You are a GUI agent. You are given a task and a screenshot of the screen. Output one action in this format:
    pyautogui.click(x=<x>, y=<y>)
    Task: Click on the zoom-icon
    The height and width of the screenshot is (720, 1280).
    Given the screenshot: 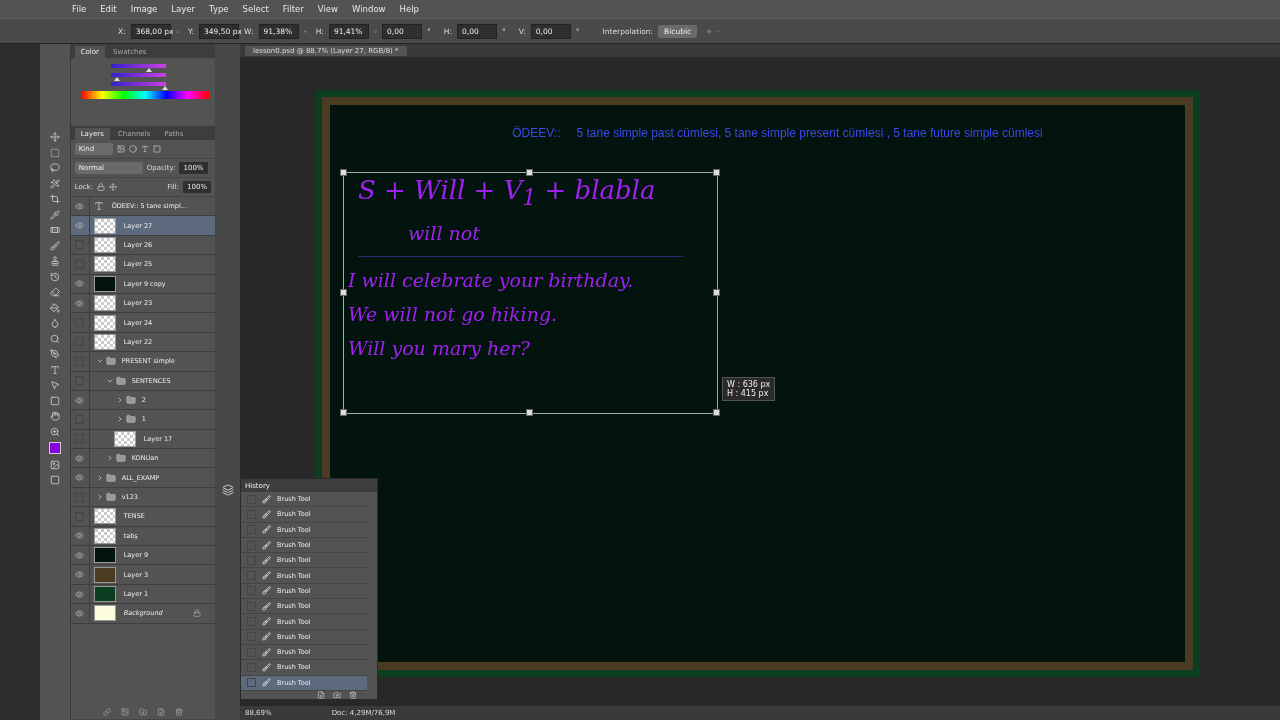 What is the action you would take?
    pyautogui.click(x=54, y=431)
    